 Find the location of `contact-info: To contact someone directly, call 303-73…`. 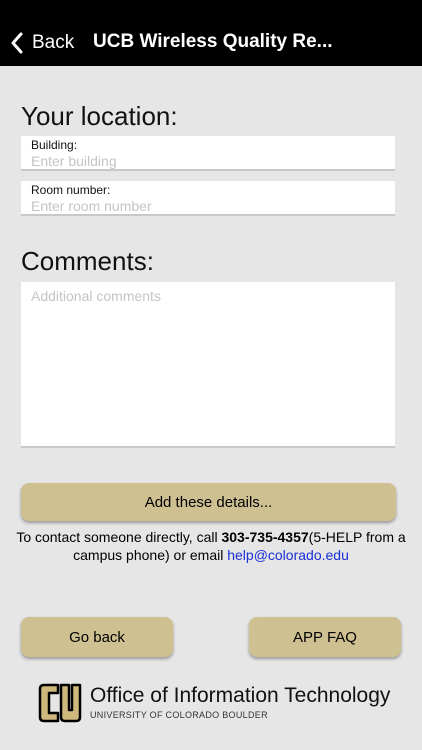

contact-info: To contact someone directly, call 303-73… is located at coordinates (211, 546).